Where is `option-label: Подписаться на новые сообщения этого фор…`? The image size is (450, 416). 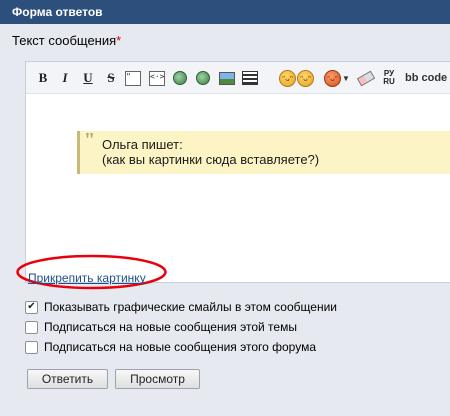 option-label: Подписаться на новые сообщения этого фор… is located at coordinates (180, 347).